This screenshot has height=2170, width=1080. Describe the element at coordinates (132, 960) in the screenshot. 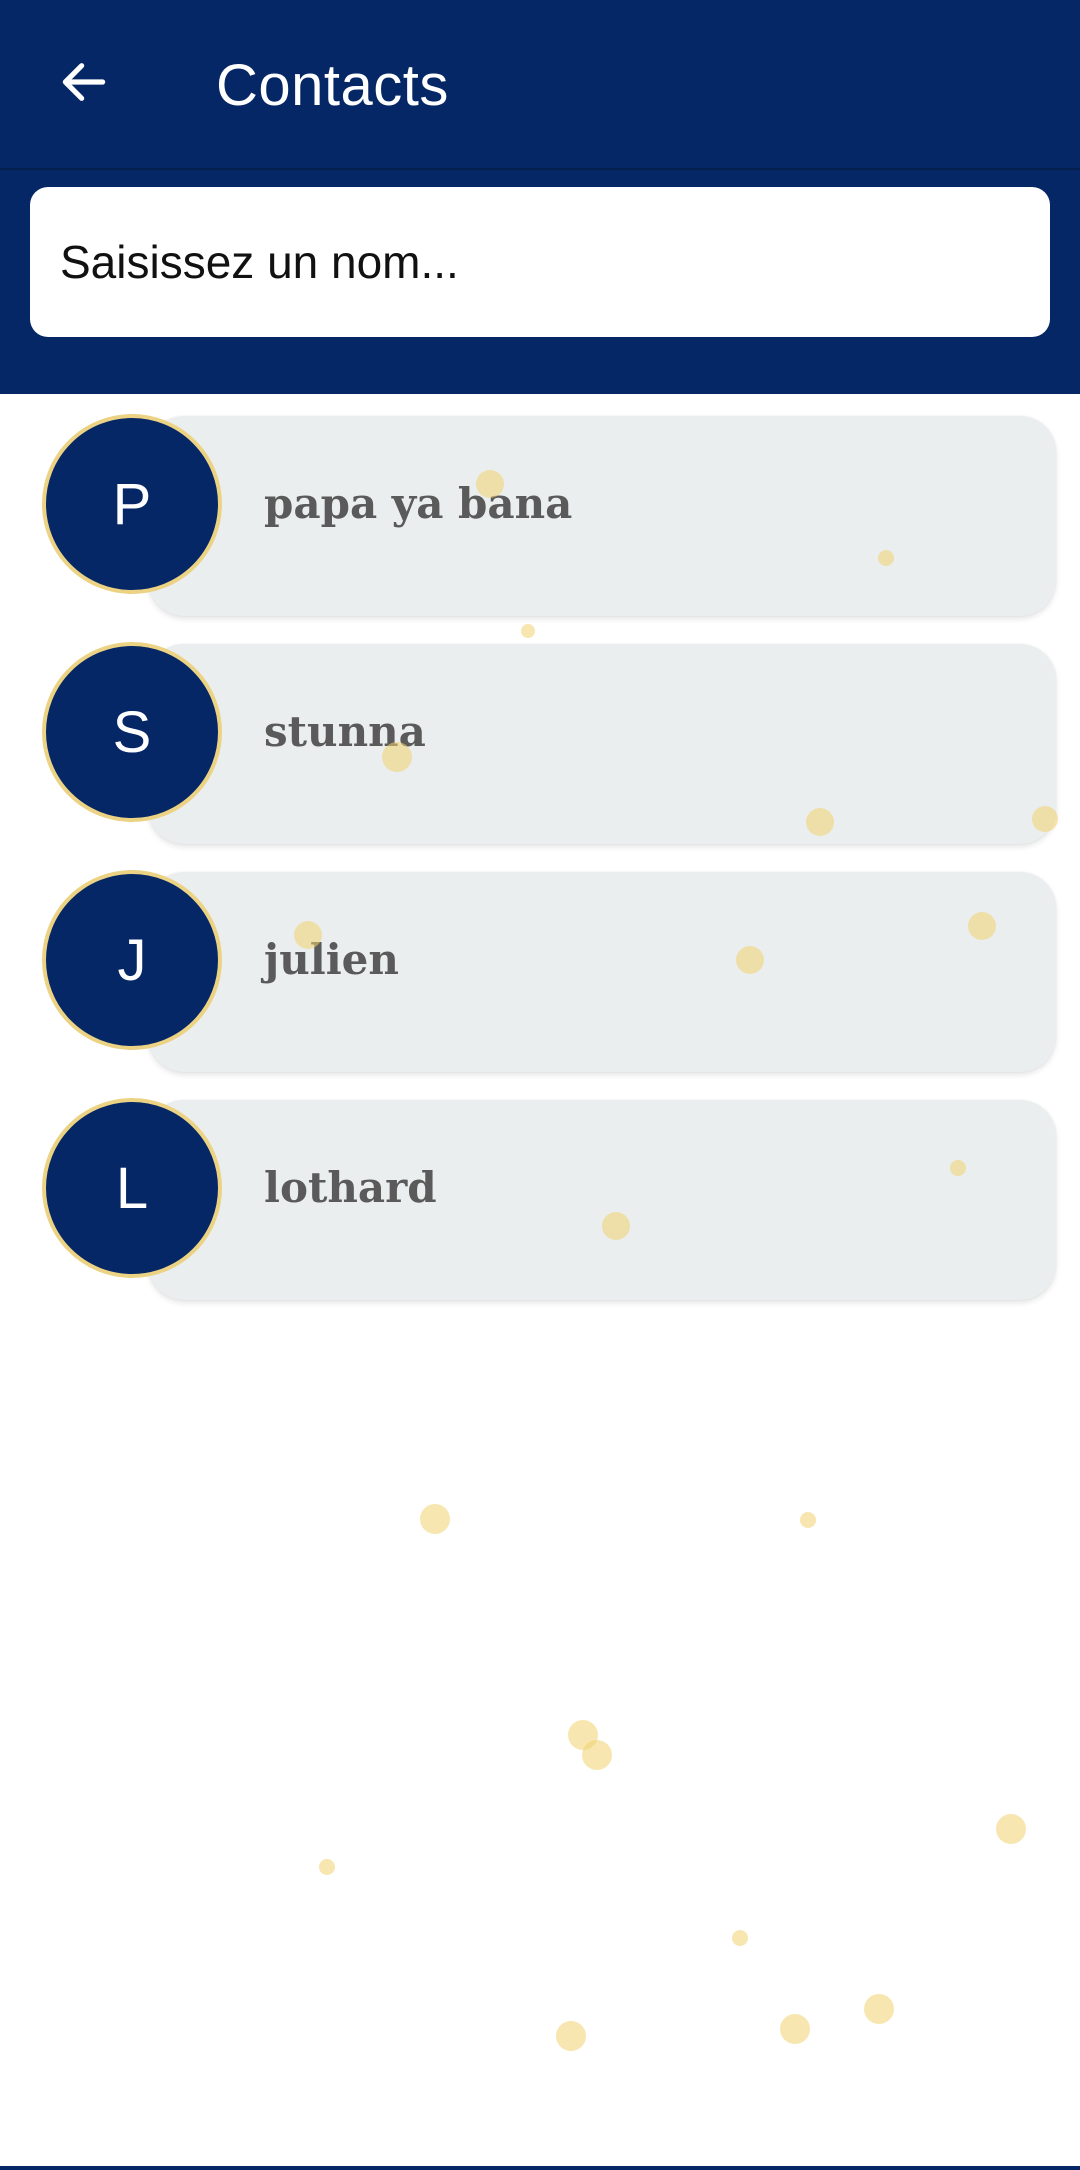

I see `avatar: J` at that location.